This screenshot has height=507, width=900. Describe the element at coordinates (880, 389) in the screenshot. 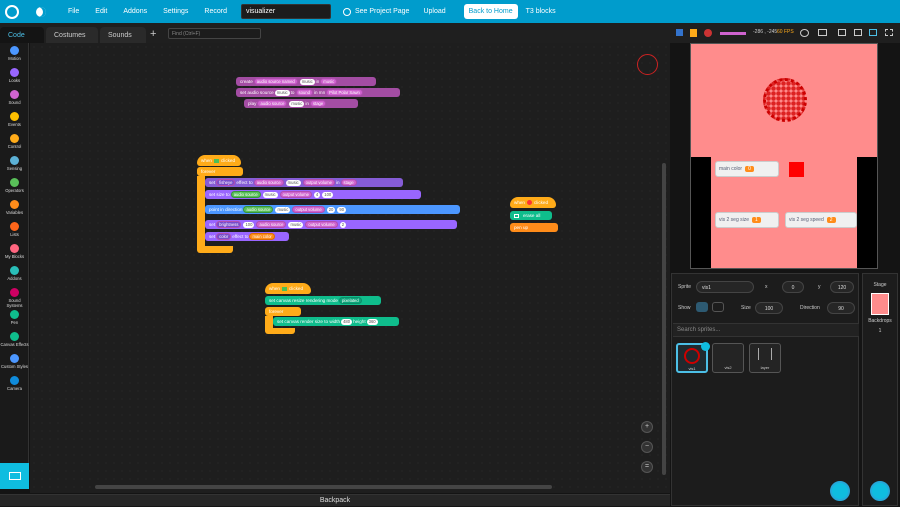

I see `stage-selector: Stage Backdrops 1` at that location.